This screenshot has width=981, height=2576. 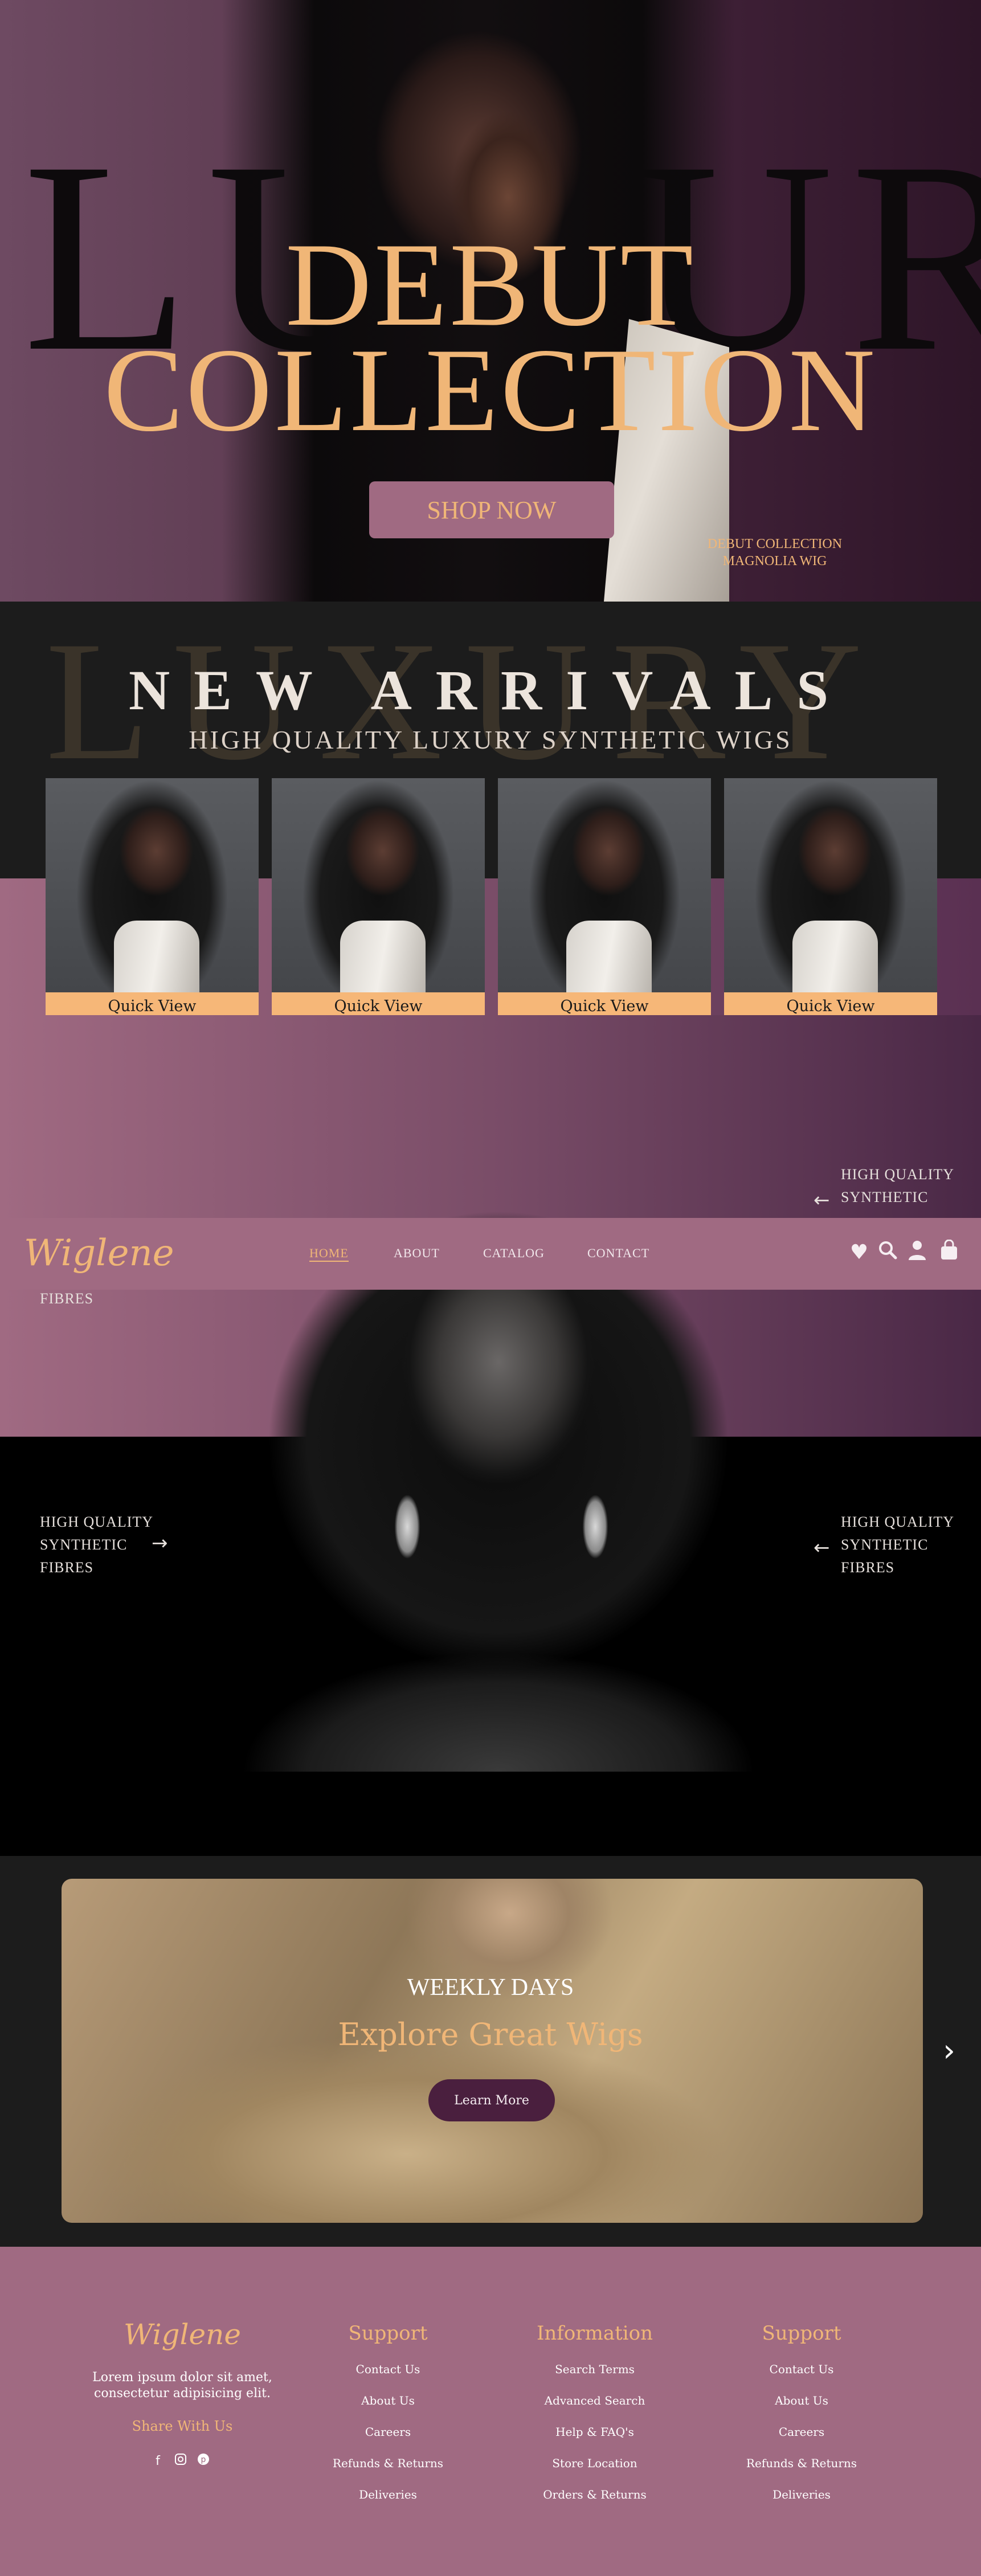 I want to click on promo-kicker: WEEKLY DAYS, so click(x=490, y=1987).